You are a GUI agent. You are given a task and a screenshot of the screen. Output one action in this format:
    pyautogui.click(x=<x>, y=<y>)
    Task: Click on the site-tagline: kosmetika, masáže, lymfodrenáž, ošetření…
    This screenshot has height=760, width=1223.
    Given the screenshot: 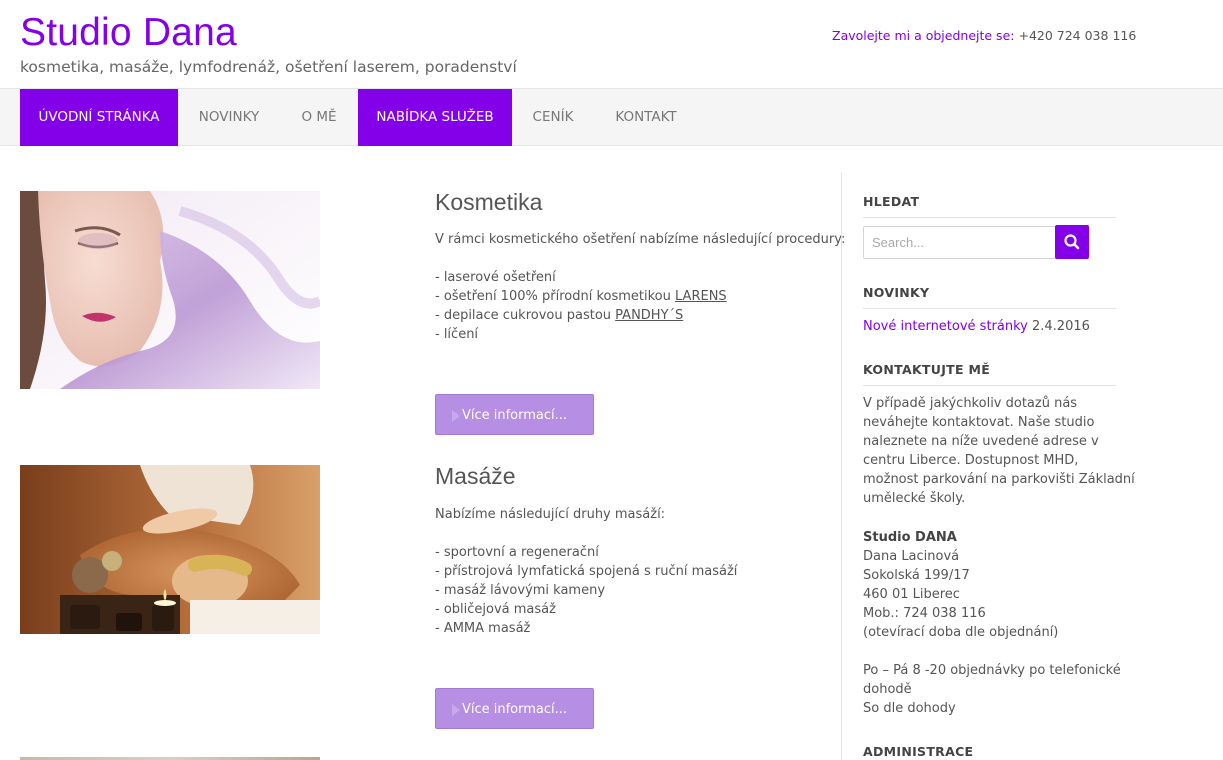 What is the action you would take?
    pyautogui.click(x=268, y=67)
    